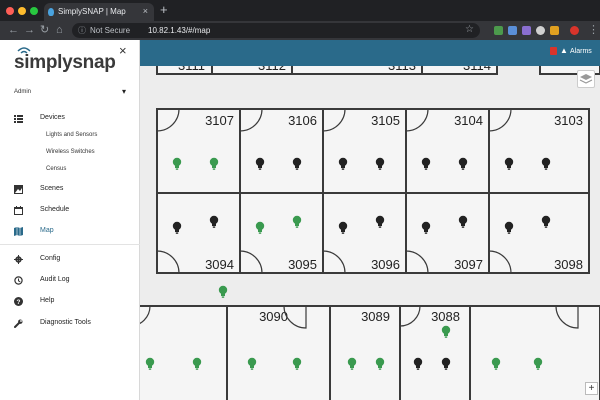 This screenshot has height=400, width=600. Describe the element at coordinates (164, 10) in the screenshot. I see `new-tab-button: +` at that location.